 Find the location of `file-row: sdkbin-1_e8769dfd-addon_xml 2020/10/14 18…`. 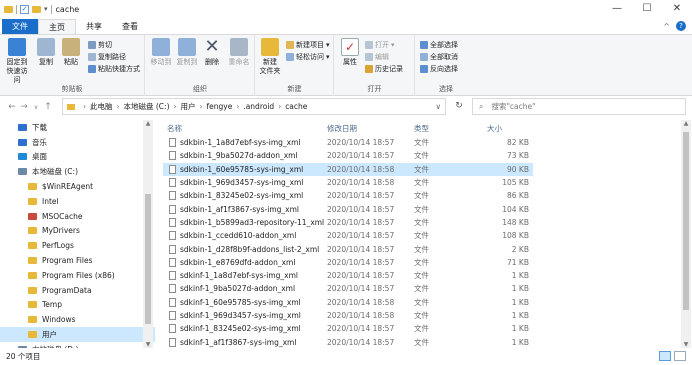

file-row: sdkbin-1_e8769dfd-addon_xml 2020/10/14 18… is located at coordinates (420, 262).